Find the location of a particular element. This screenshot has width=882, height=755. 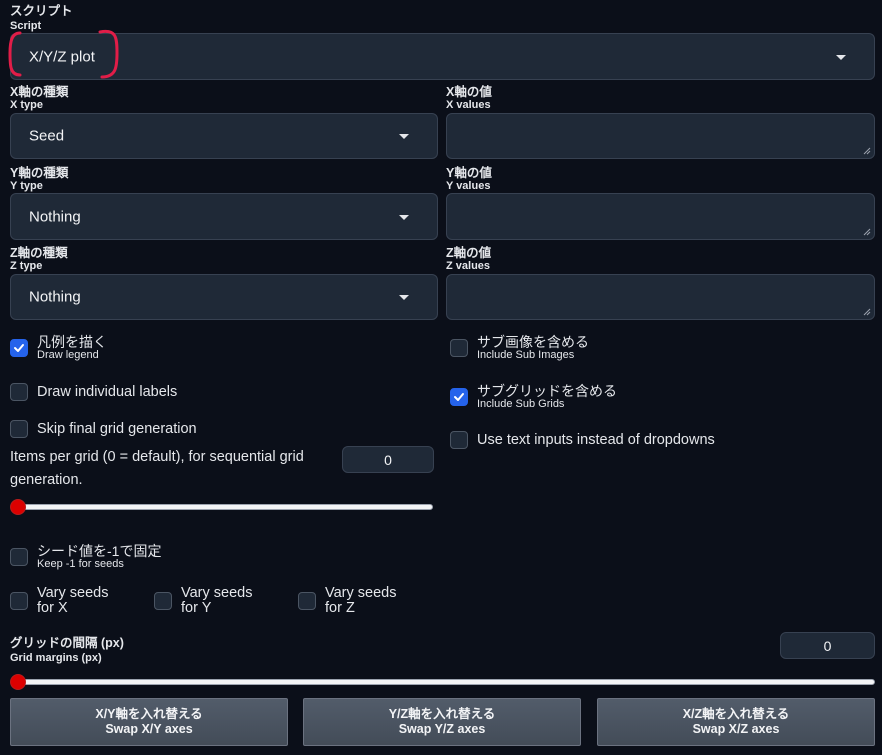

include-sub-images-label: サブ画像を含める is located at coordinates (533, 342).